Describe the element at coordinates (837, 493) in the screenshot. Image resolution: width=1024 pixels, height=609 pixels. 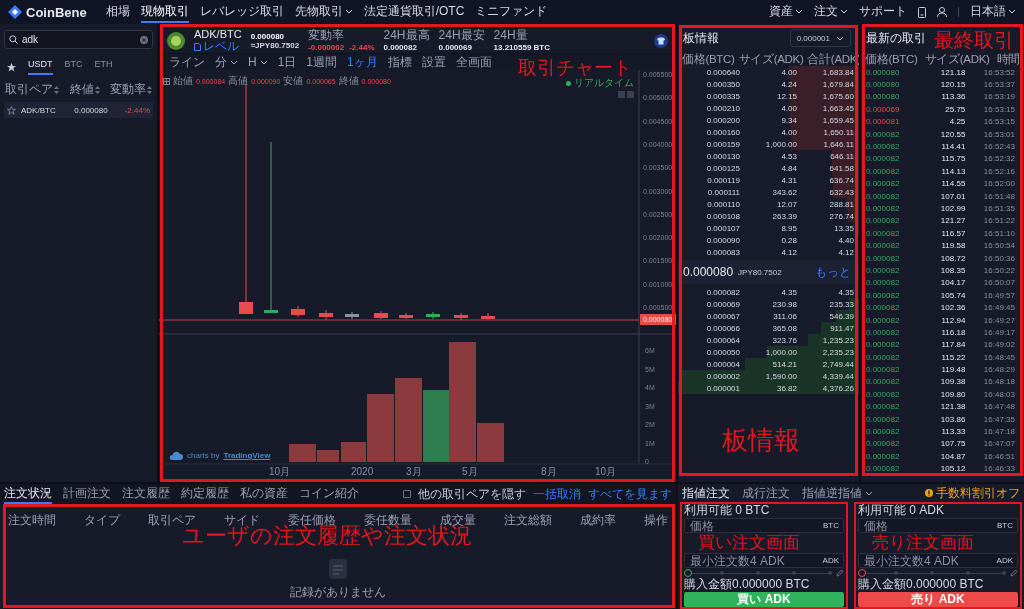
I see `order-type-tab: 指値逆指値` at that location.